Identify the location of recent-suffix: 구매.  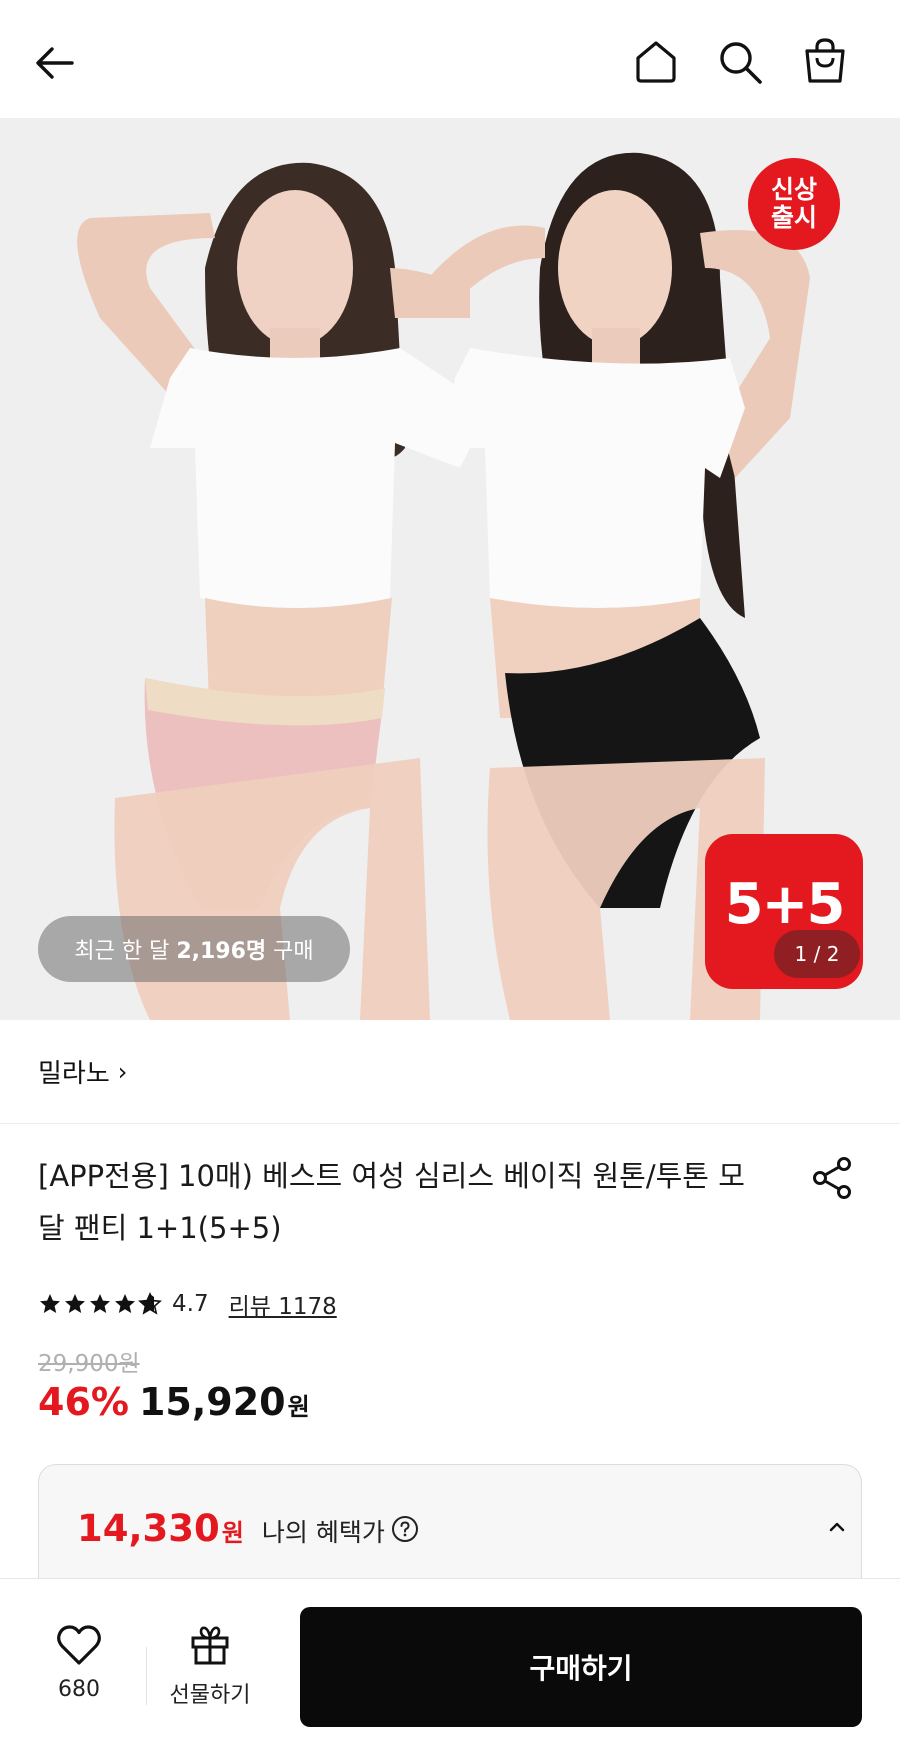
(293, 951).